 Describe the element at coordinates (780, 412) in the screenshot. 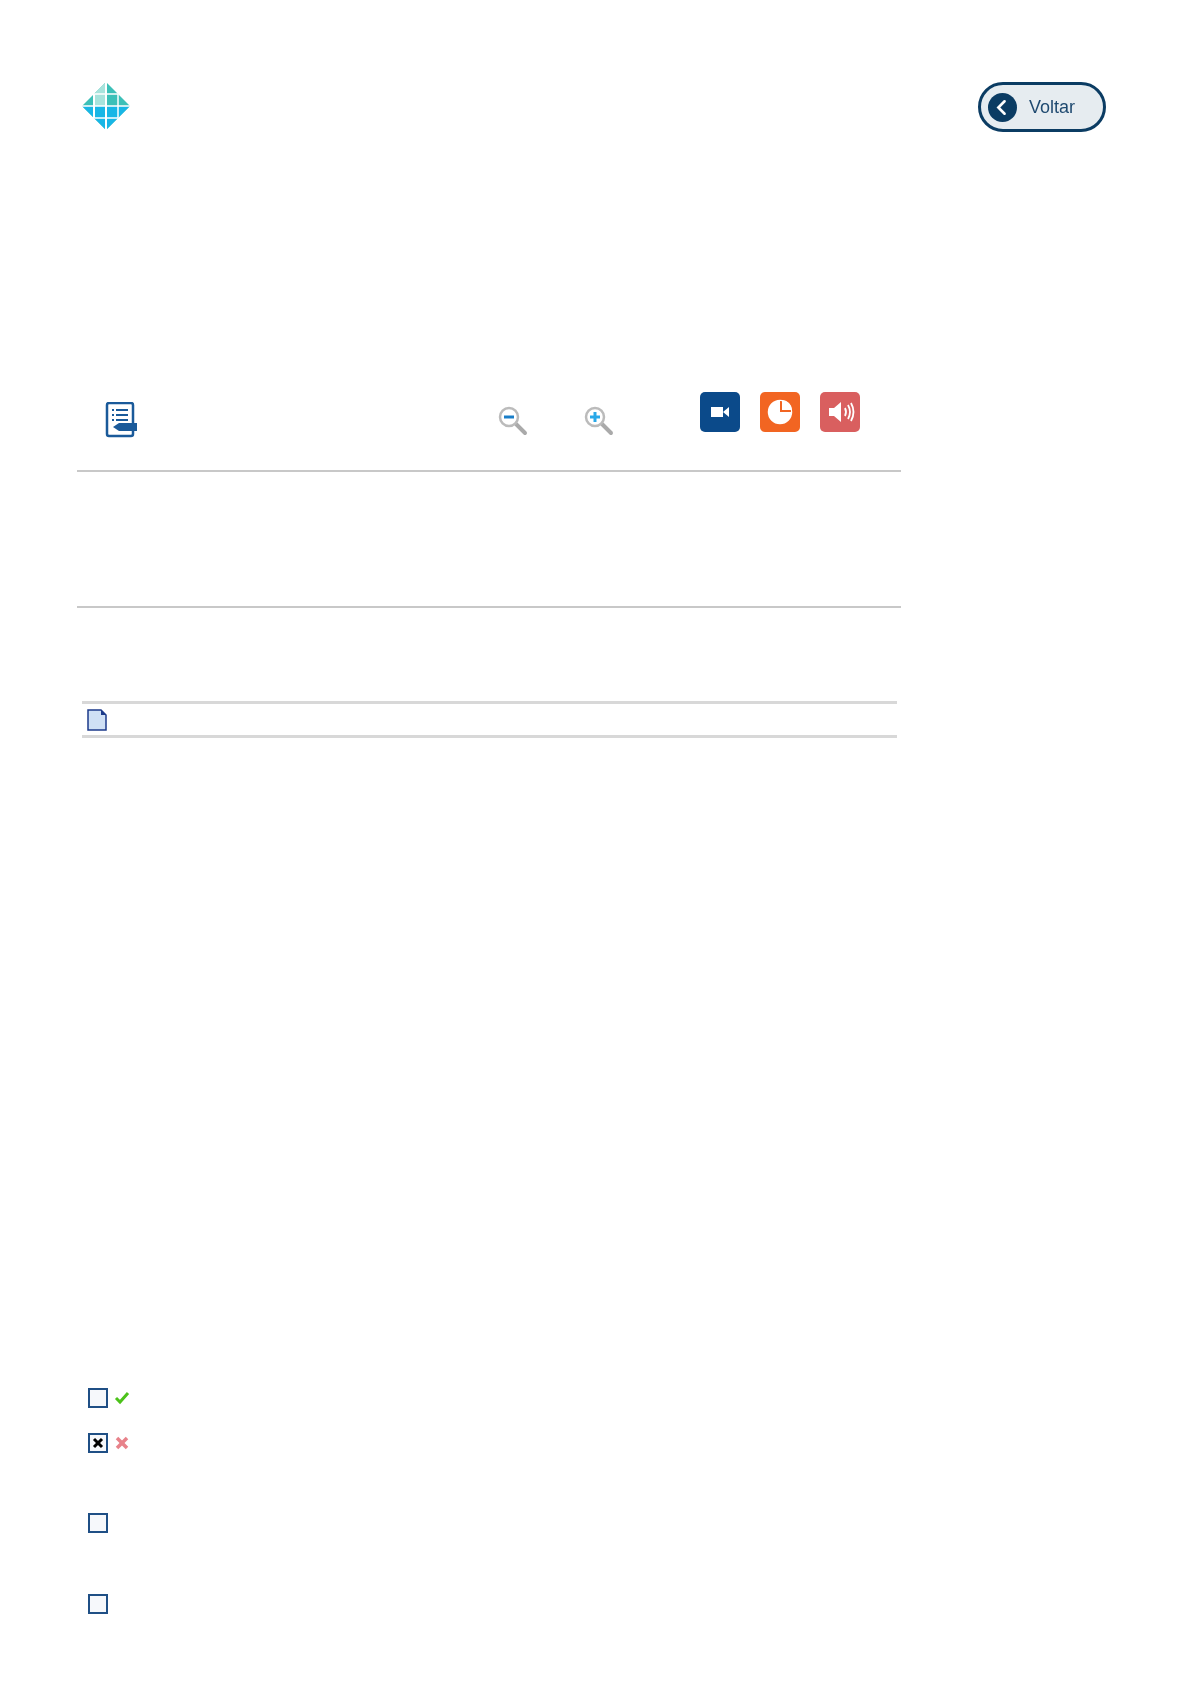

I see `pie-chart-icon` at that location.